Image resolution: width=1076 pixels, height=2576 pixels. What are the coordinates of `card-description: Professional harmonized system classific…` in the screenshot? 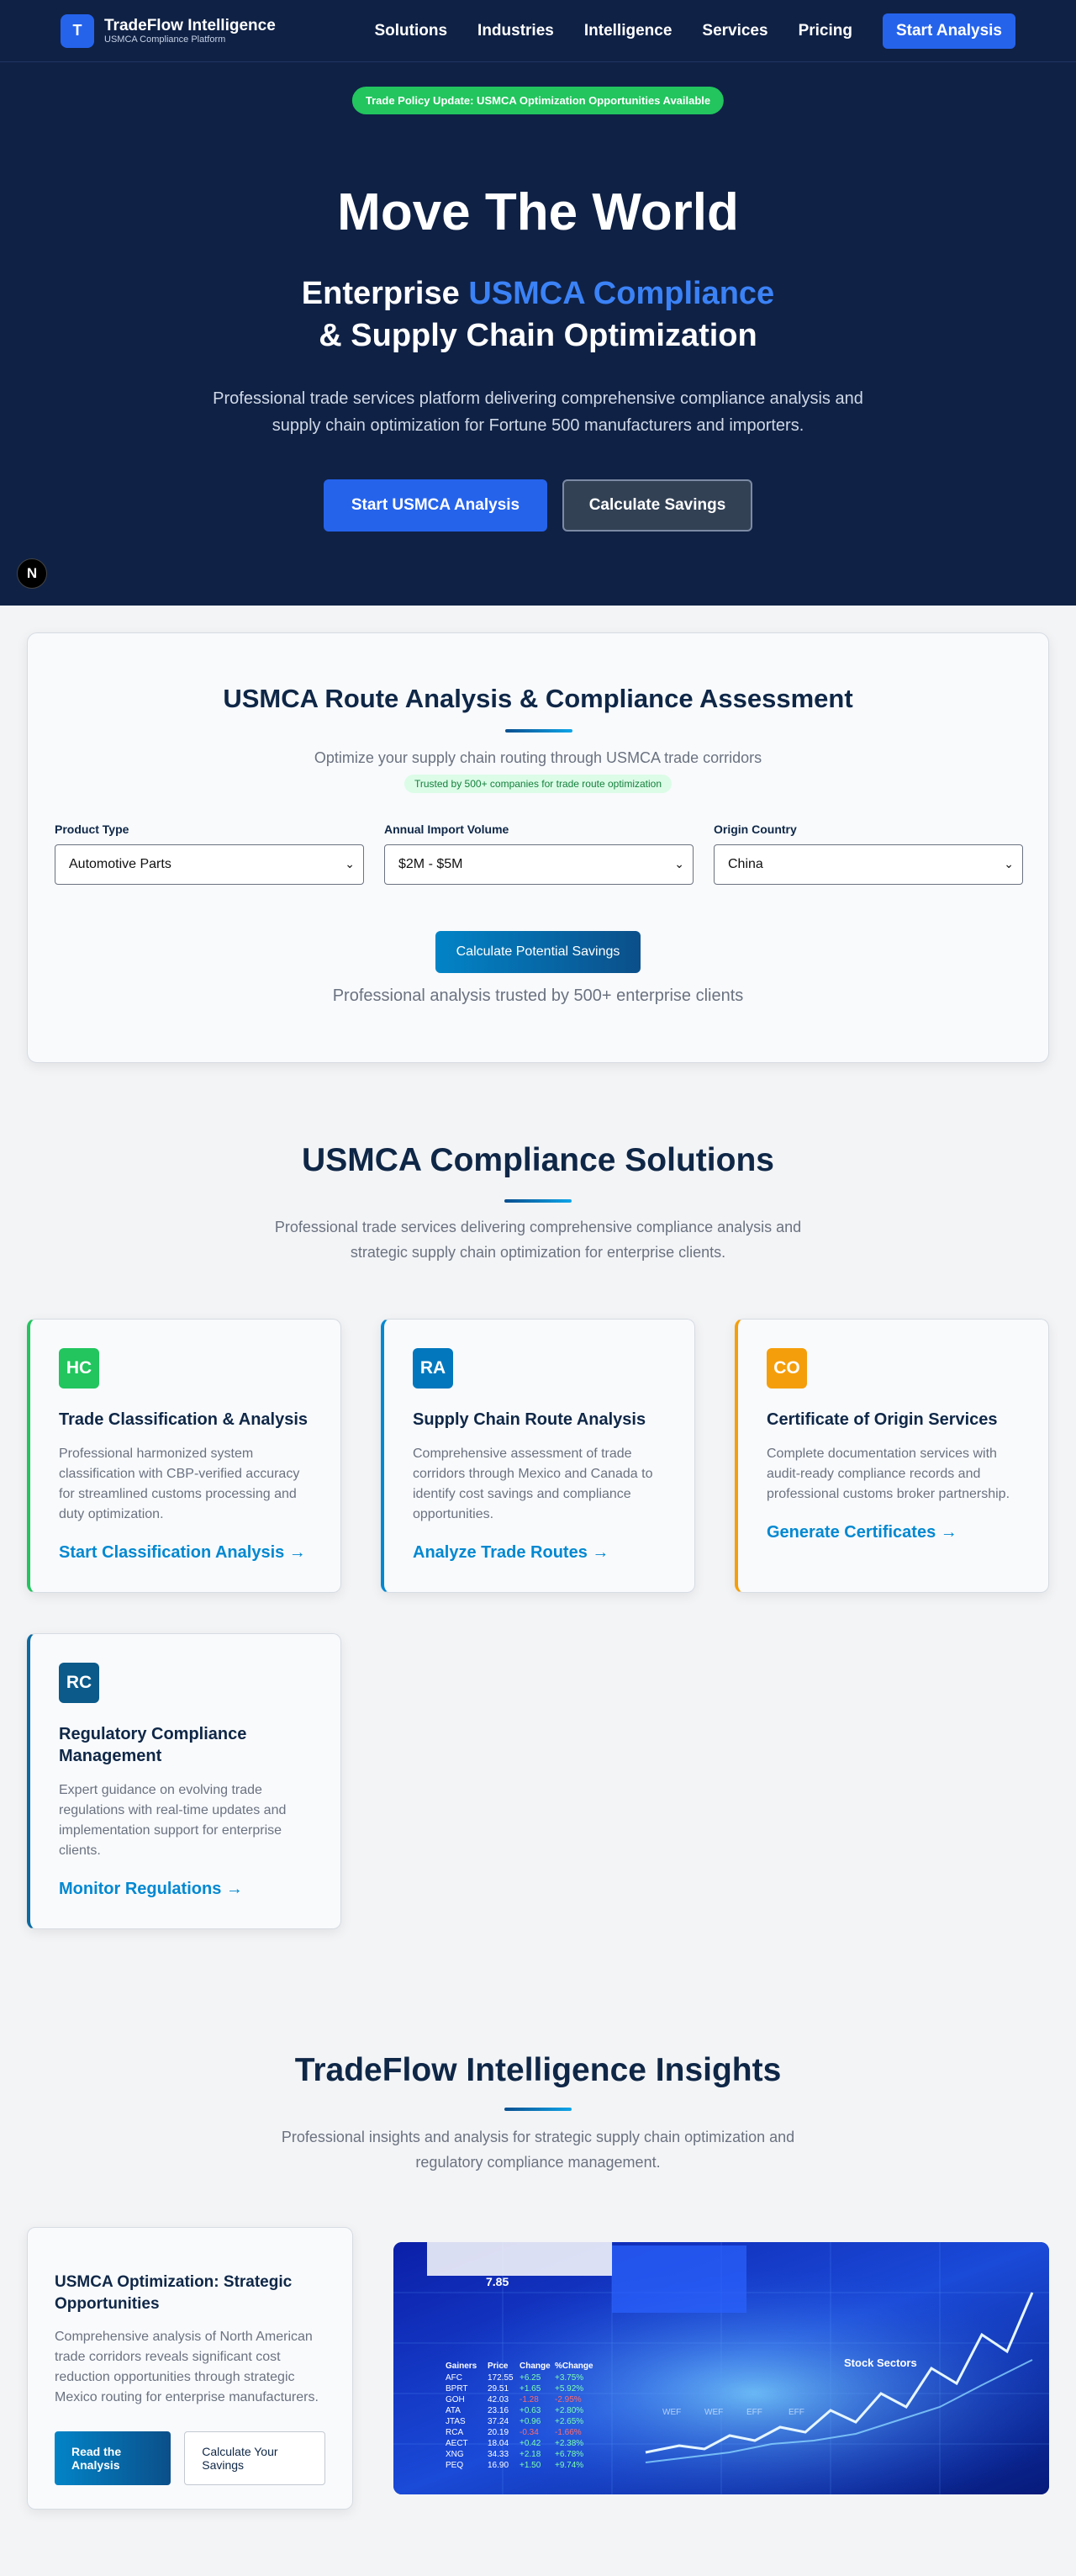 It's located at (179, 1484).